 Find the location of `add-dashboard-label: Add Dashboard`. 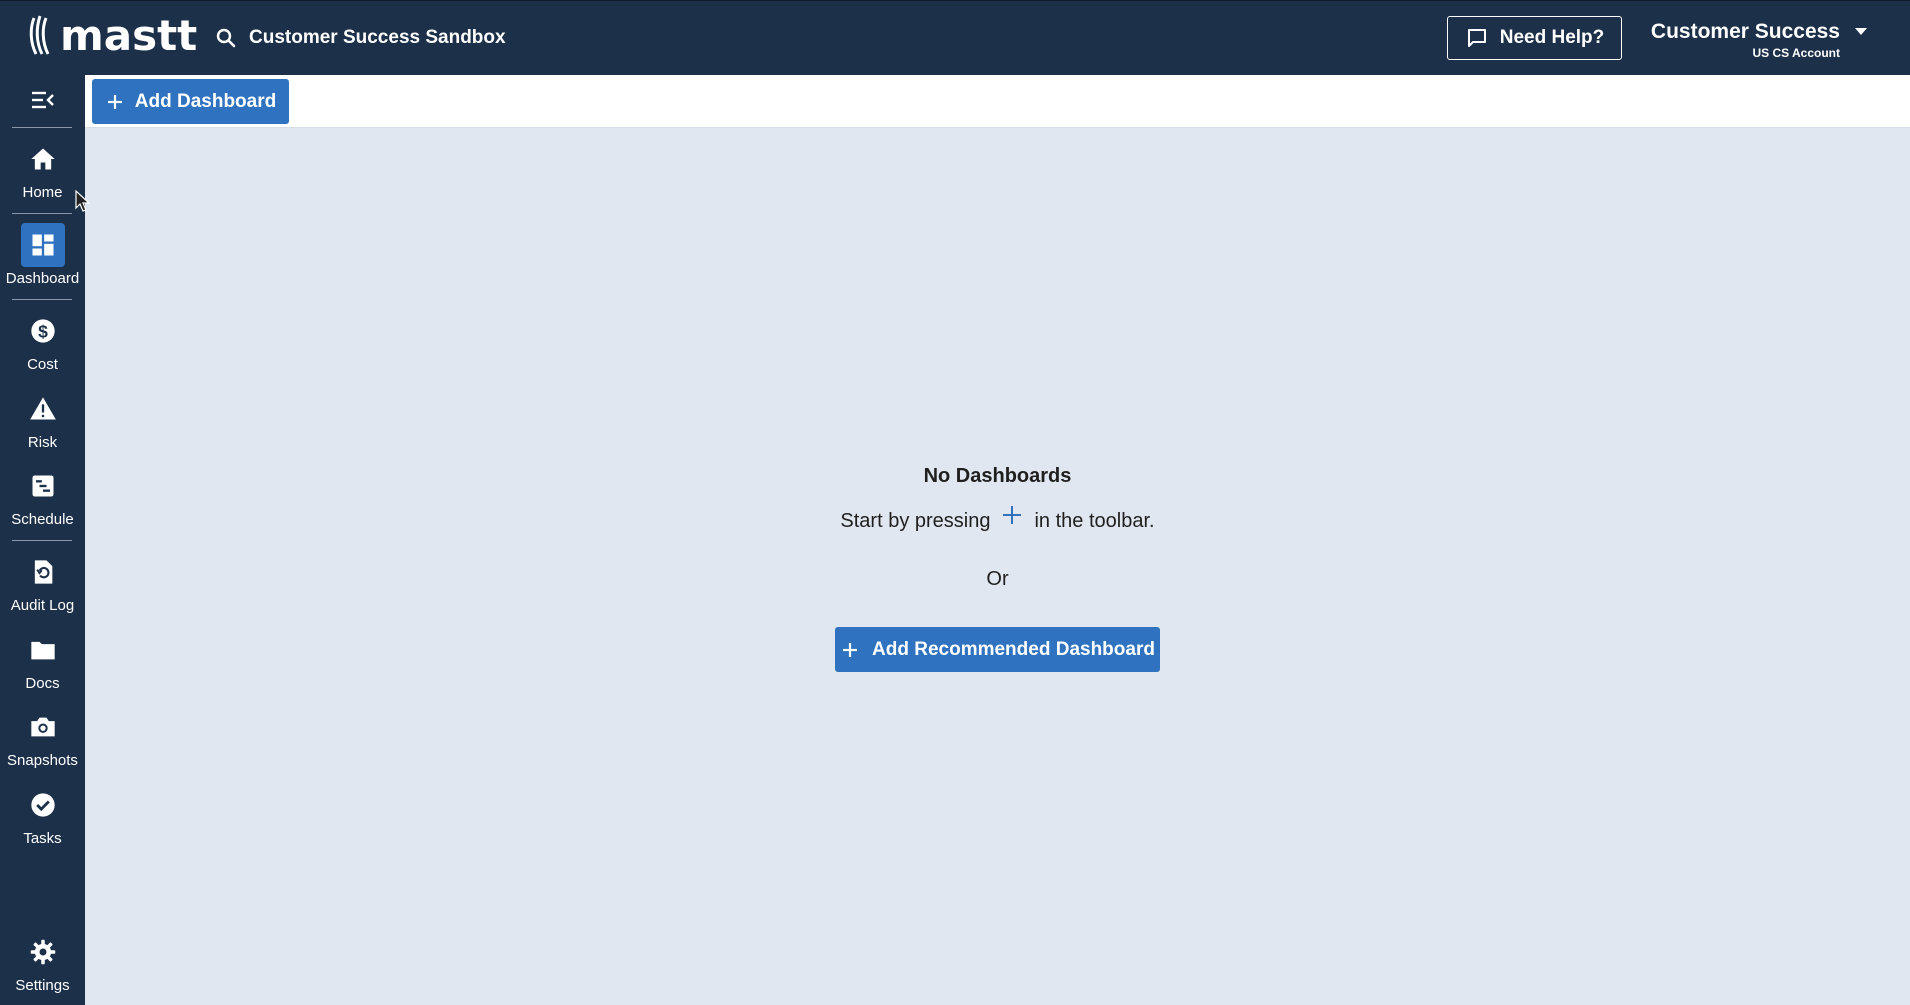

add-dashboard-label: Add Dashboard is located at coordinates (205, 101).